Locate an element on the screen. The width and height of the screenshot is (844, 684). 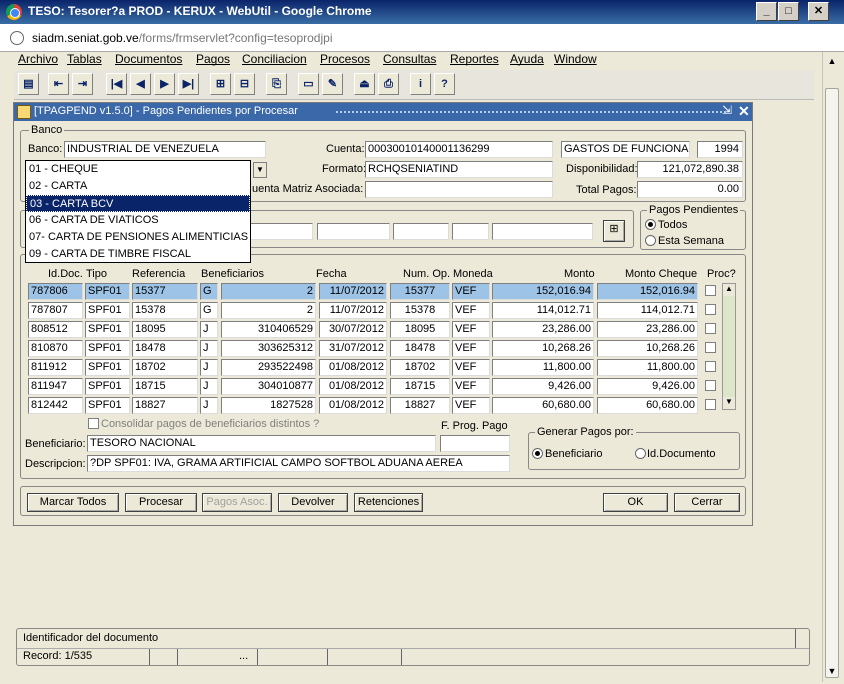
save-icon: ▤ is located at coordinates (28, 84).